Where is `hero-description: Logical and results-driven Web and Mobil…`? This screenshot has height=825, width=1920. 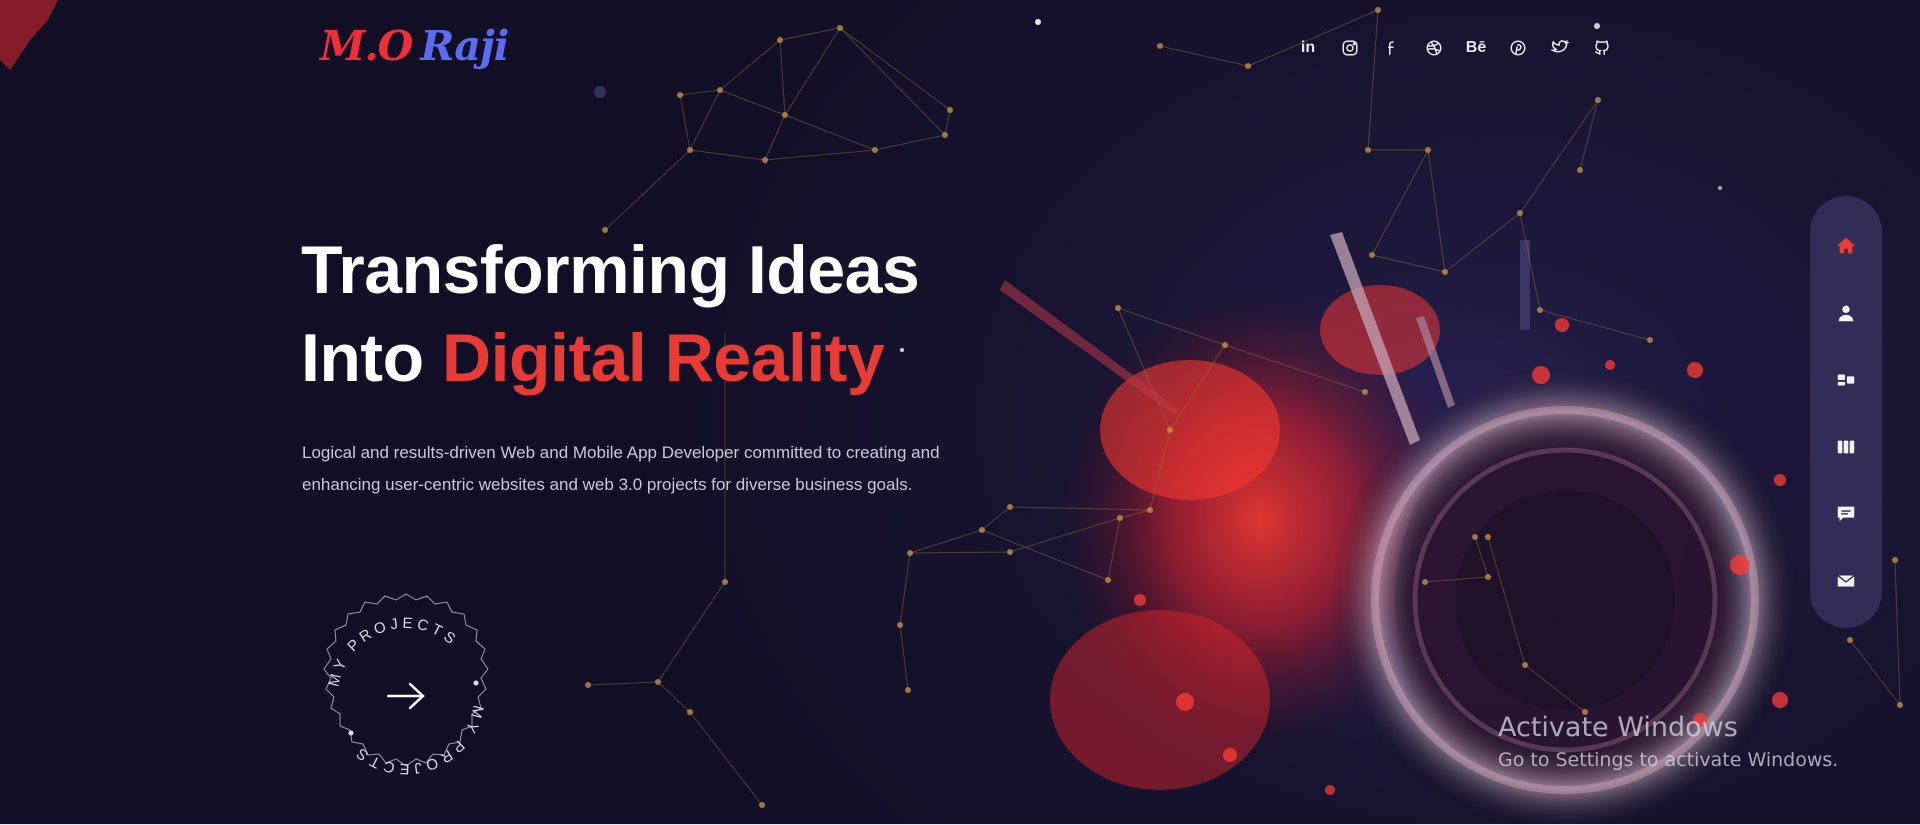
hero-description: Logical and results-driven Web and Mobil… is located at coordinates (642, 469).